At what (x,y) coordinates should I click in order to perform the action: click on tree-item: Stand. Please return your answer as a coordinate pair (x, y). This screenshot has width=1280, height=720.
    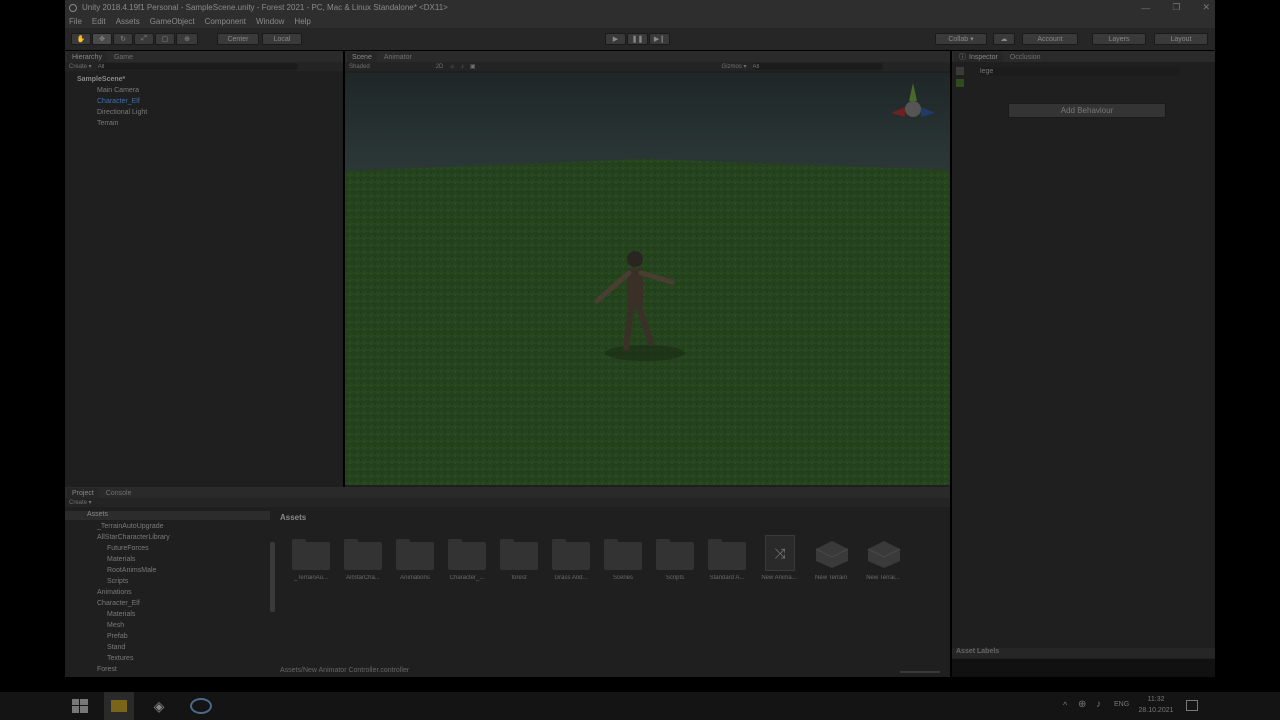
    Looking at the image, I should click on (116, 647).